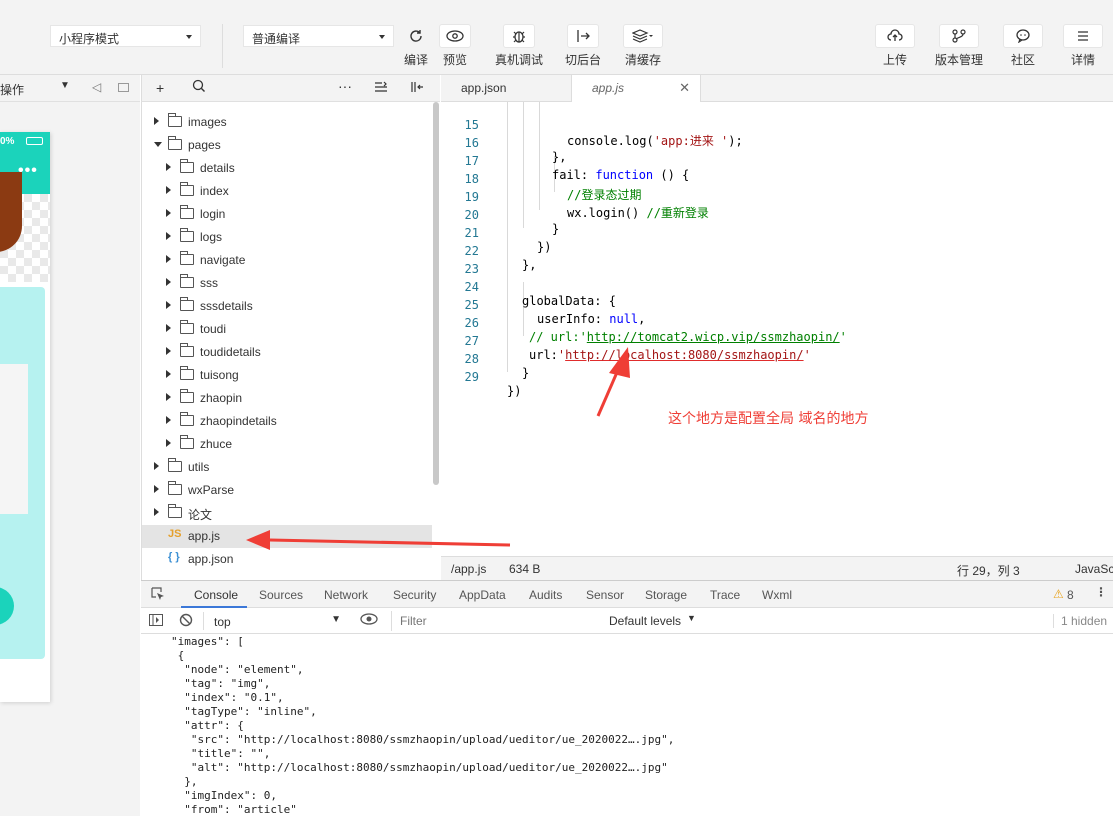  What do you see at coordinates (1083, 46) in the screenshot?
I see `details-button: 详情` at bounding box center [1083, 46].